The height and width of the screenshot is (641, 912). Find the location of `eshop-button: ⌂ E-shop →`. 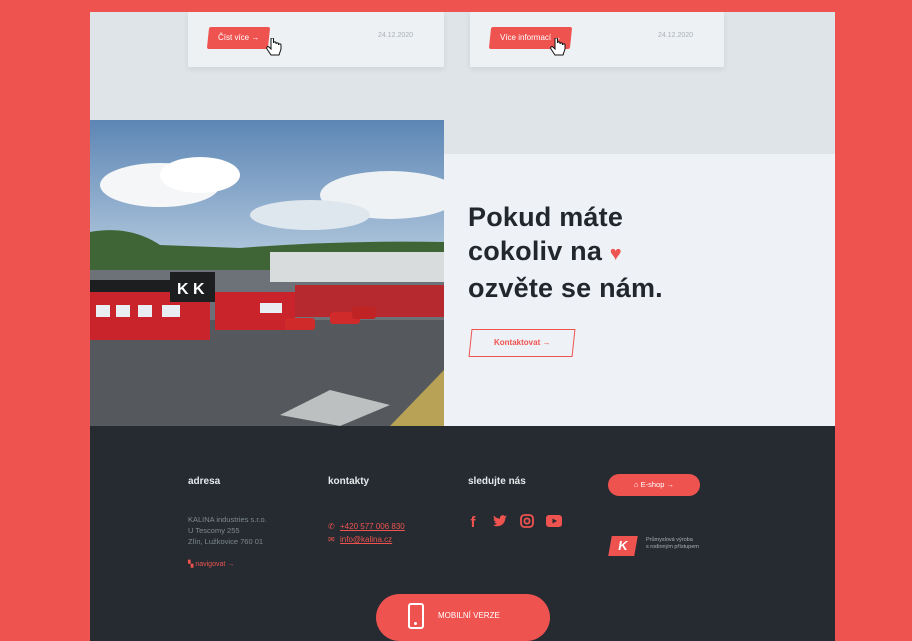

eshop-button: ⌂ E-shop → is located at coordinates (654, 485).